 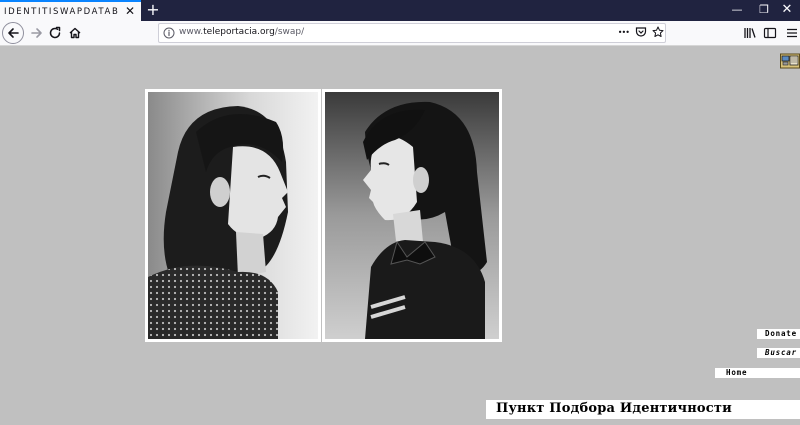 I want to click on tab-close-icon: ✕, so click(x=130, y=11).